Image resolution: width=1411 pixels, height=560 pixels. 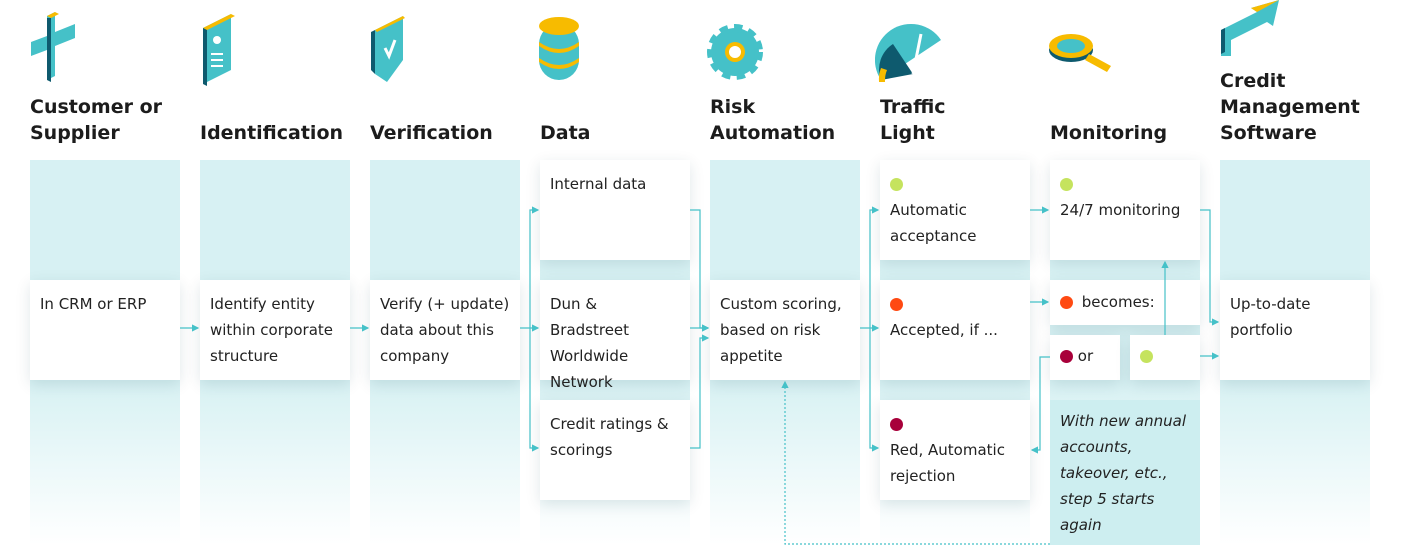 What do you see at coordinates (219, 50) in the screenshot?
I see `id-card-icon` at bounding box center [219, 50].